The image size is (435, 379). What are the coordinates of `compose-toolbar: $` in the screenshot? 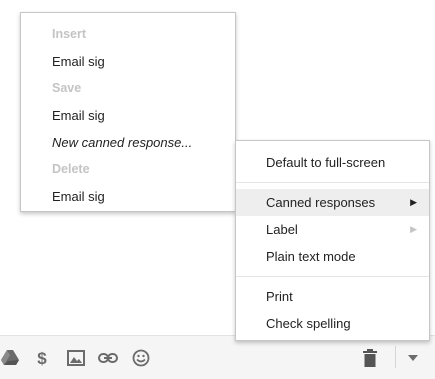 It's located at (217, 357).